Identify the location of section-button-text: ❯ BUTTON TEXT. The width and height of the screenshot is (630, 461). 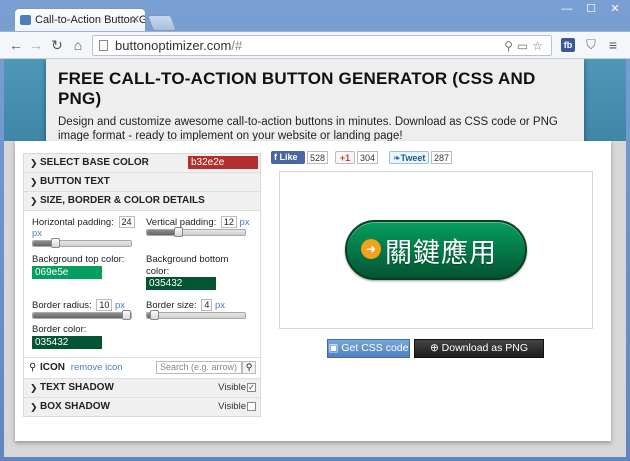
(142, 182).